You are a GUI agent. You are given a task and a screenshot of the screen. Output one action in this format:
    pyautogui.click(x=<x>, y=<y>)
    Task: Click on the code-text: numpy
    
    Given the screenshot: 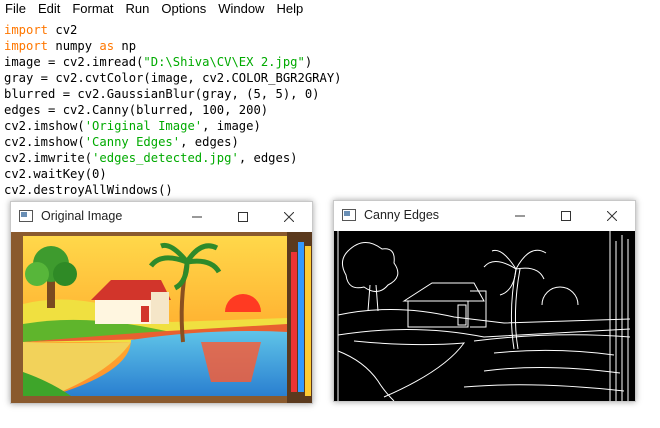 What is the action you would take?
    pyautogui.click(x=74, y=46)
    